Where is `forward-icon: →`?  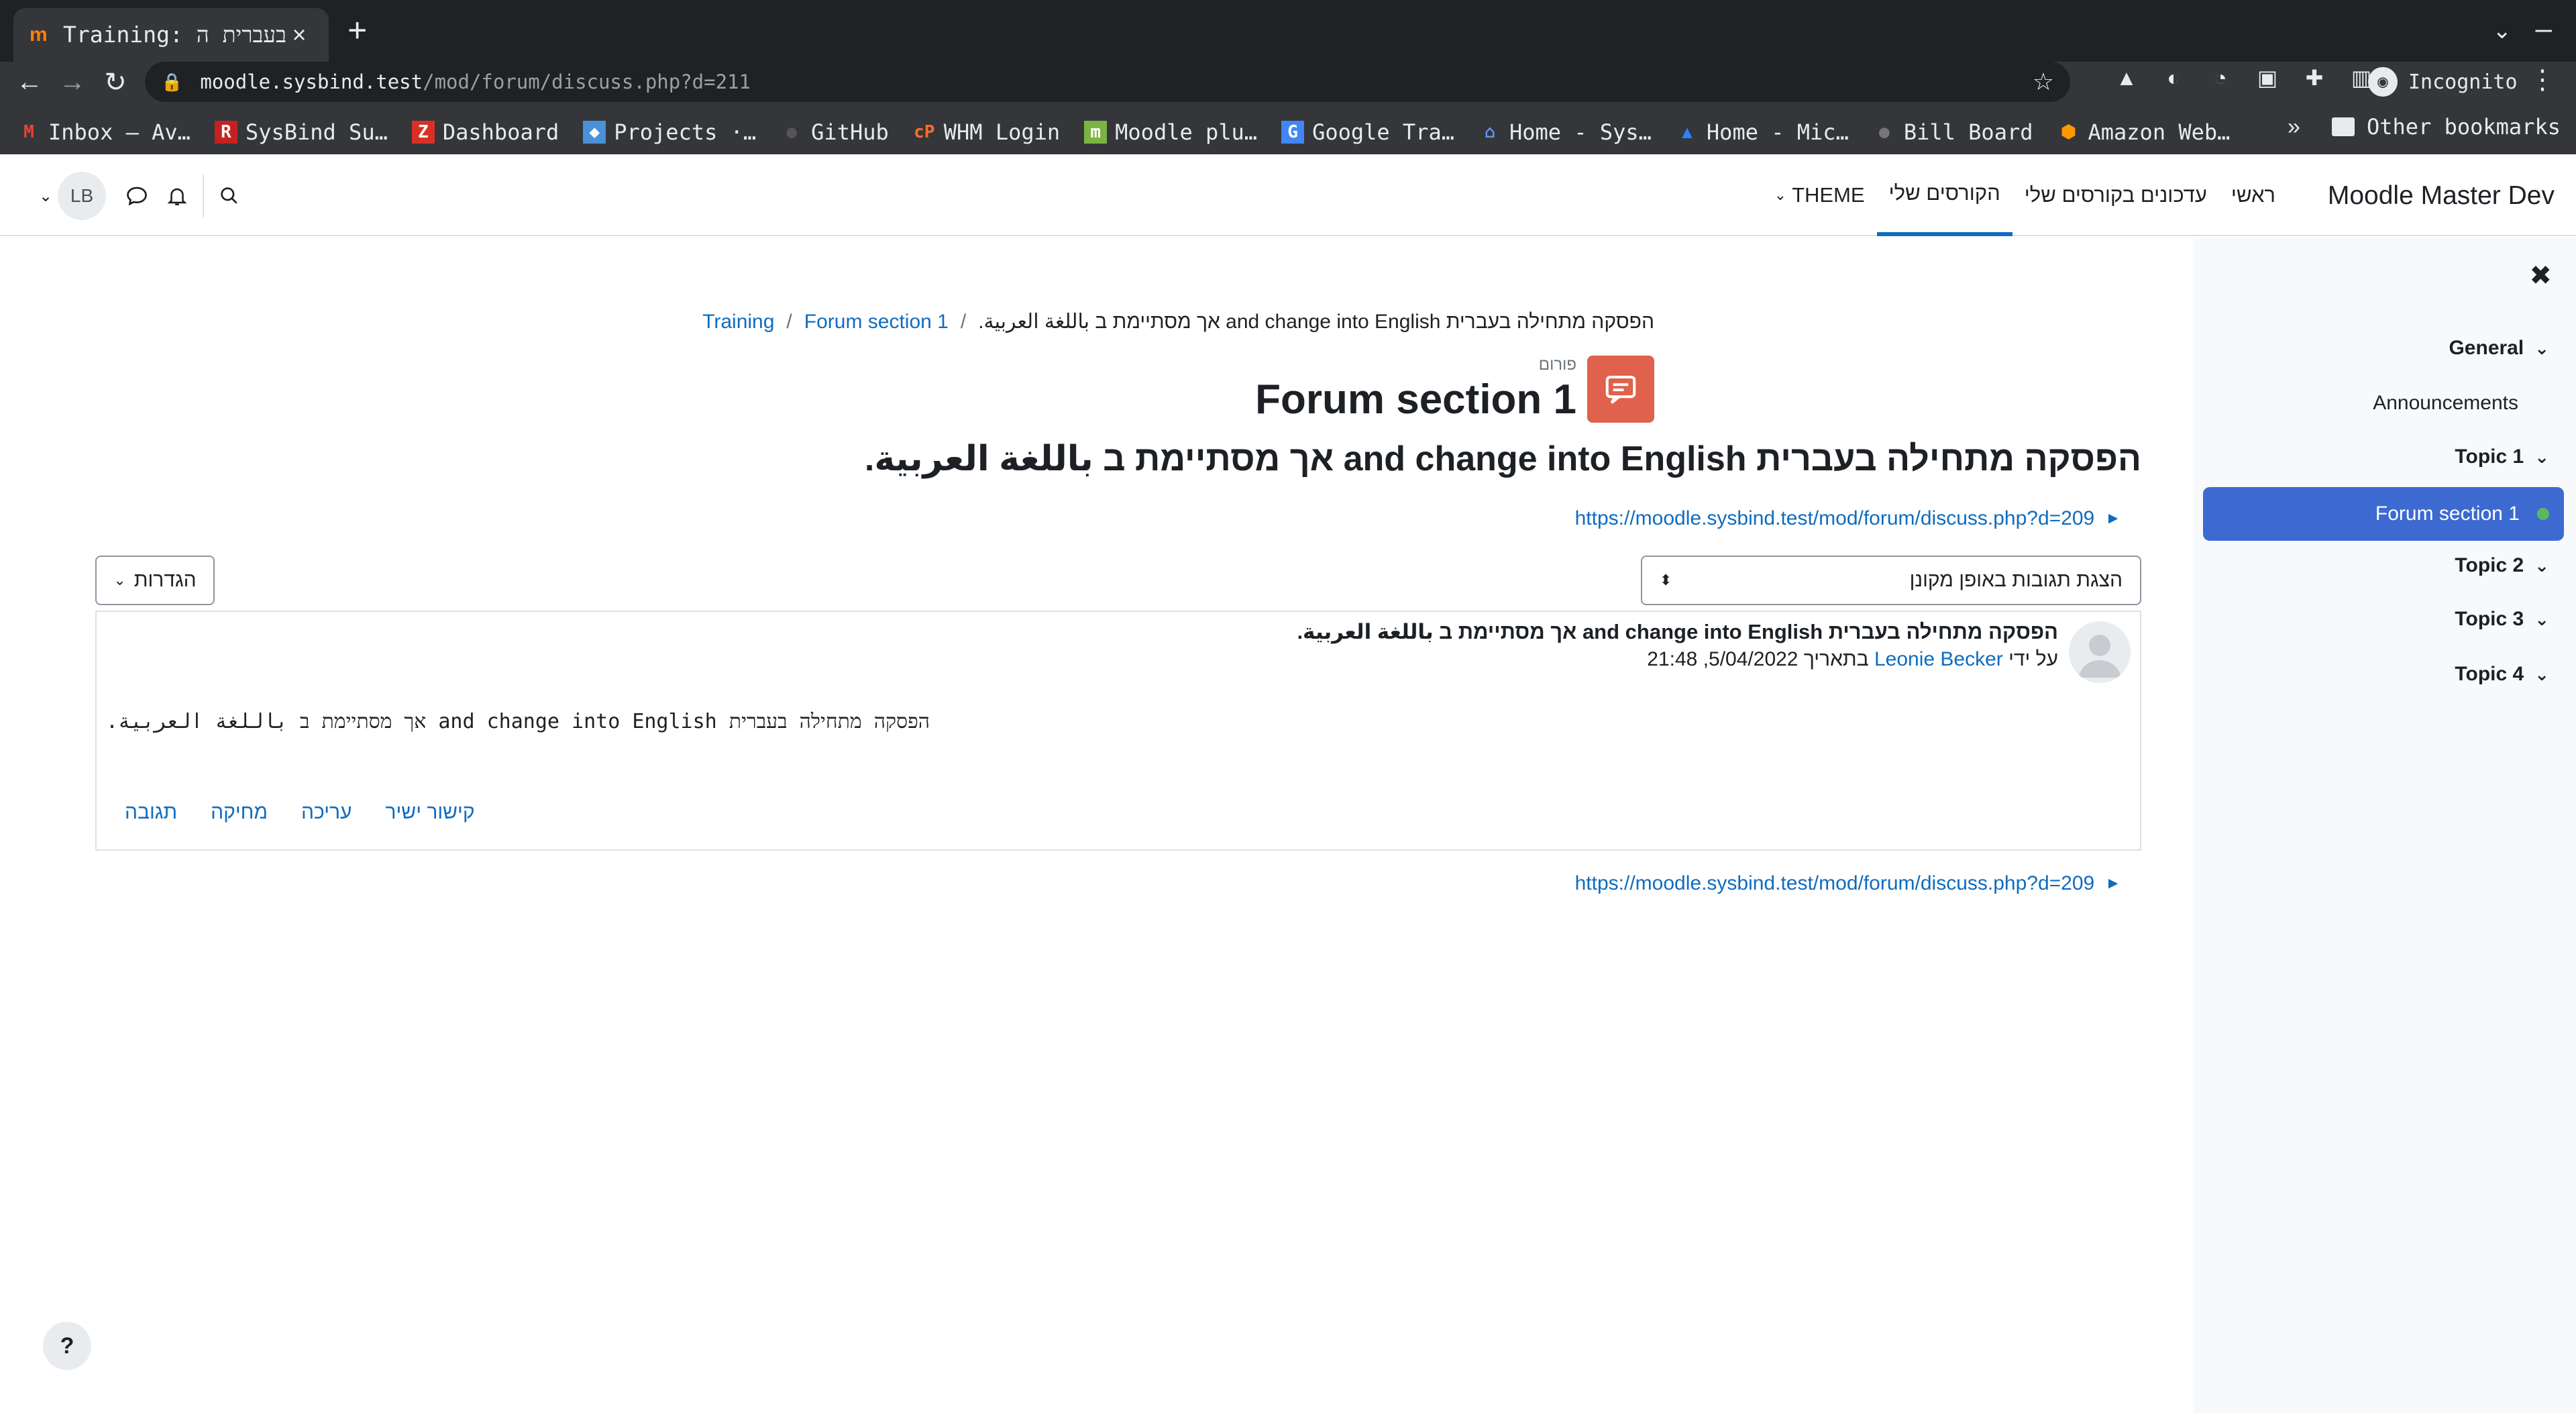 forward-icon: → is located at coordinates (72, 82).